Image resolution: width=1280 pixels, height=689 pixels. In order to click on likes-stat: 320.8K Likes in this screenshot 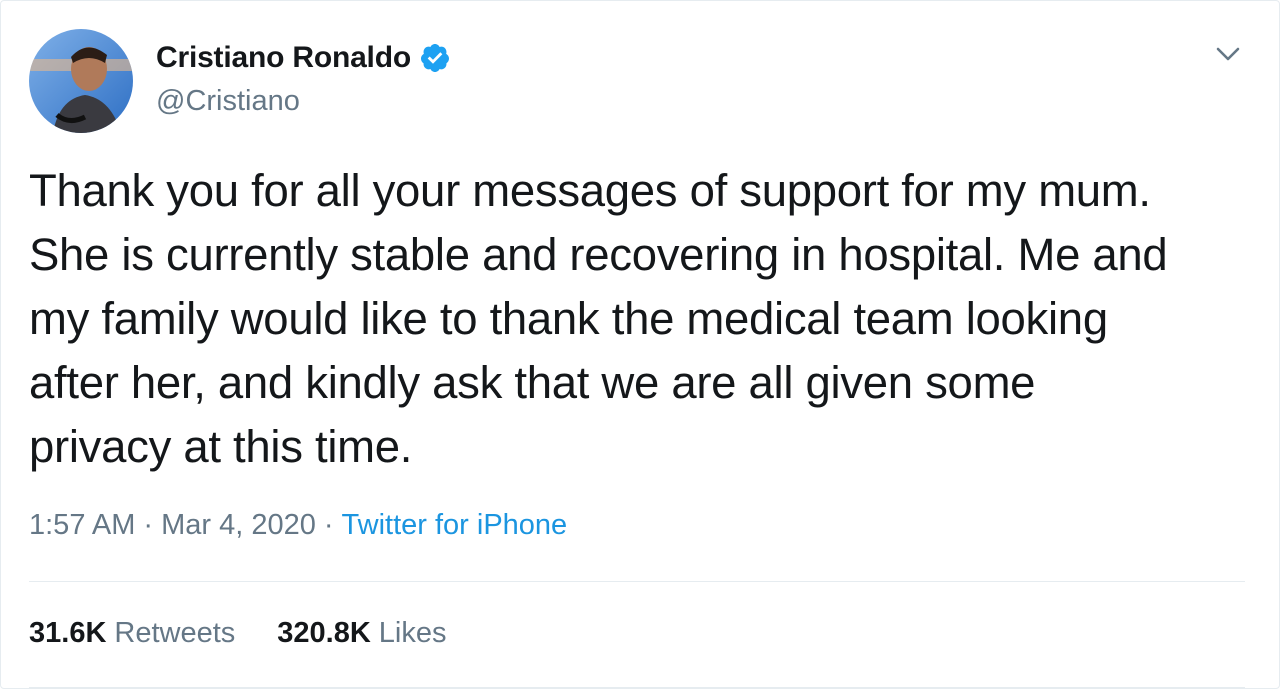, I will do `click(361, 633)`.